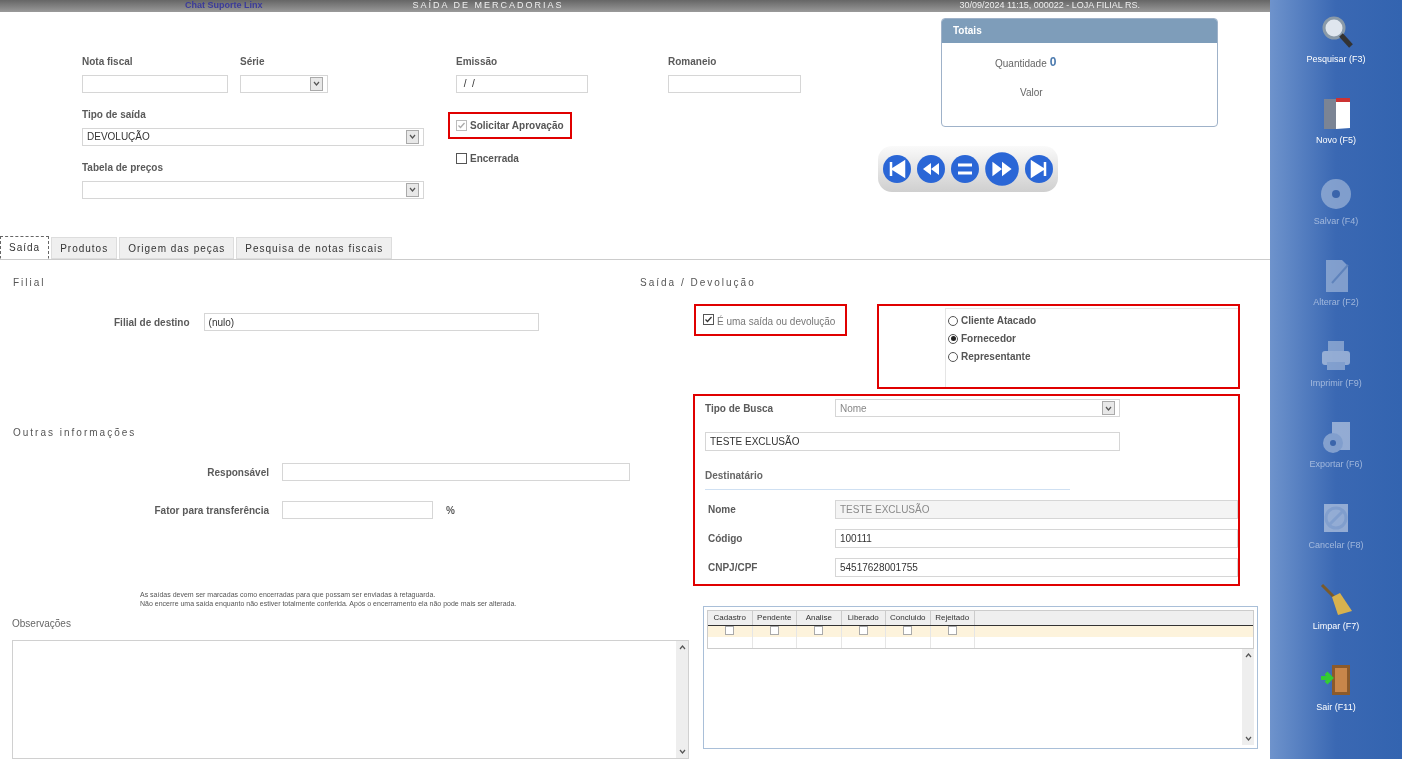 This screenshot has width=1402, height=759. Describe the element at coordinates (819, 618) in the screenshot. I see `column-header: Analise` at that location.